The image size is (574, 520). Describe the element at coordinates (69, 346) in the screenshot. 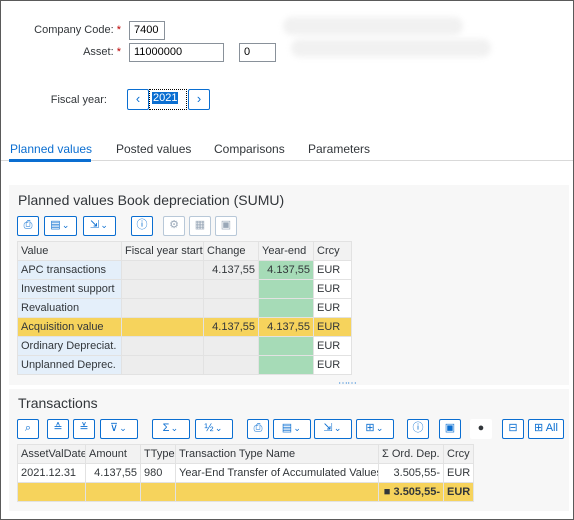

I see `value-cell: Ordinary Depreciat.` at that location.